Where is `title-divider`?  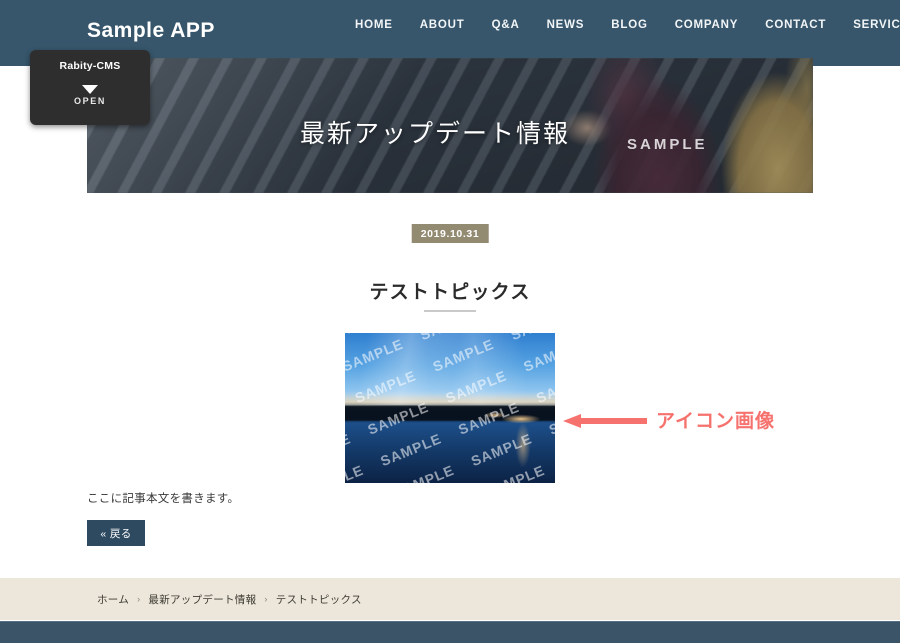
title-divider is located at coordinates (450, 311).